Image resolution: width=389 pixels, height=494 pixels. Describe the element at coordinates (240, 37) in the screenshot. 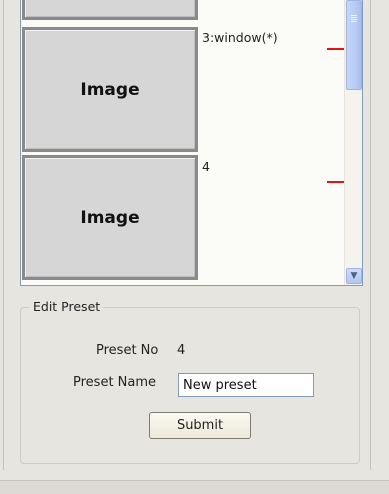

I see `preset-caption: 3:window(*)` at that location.